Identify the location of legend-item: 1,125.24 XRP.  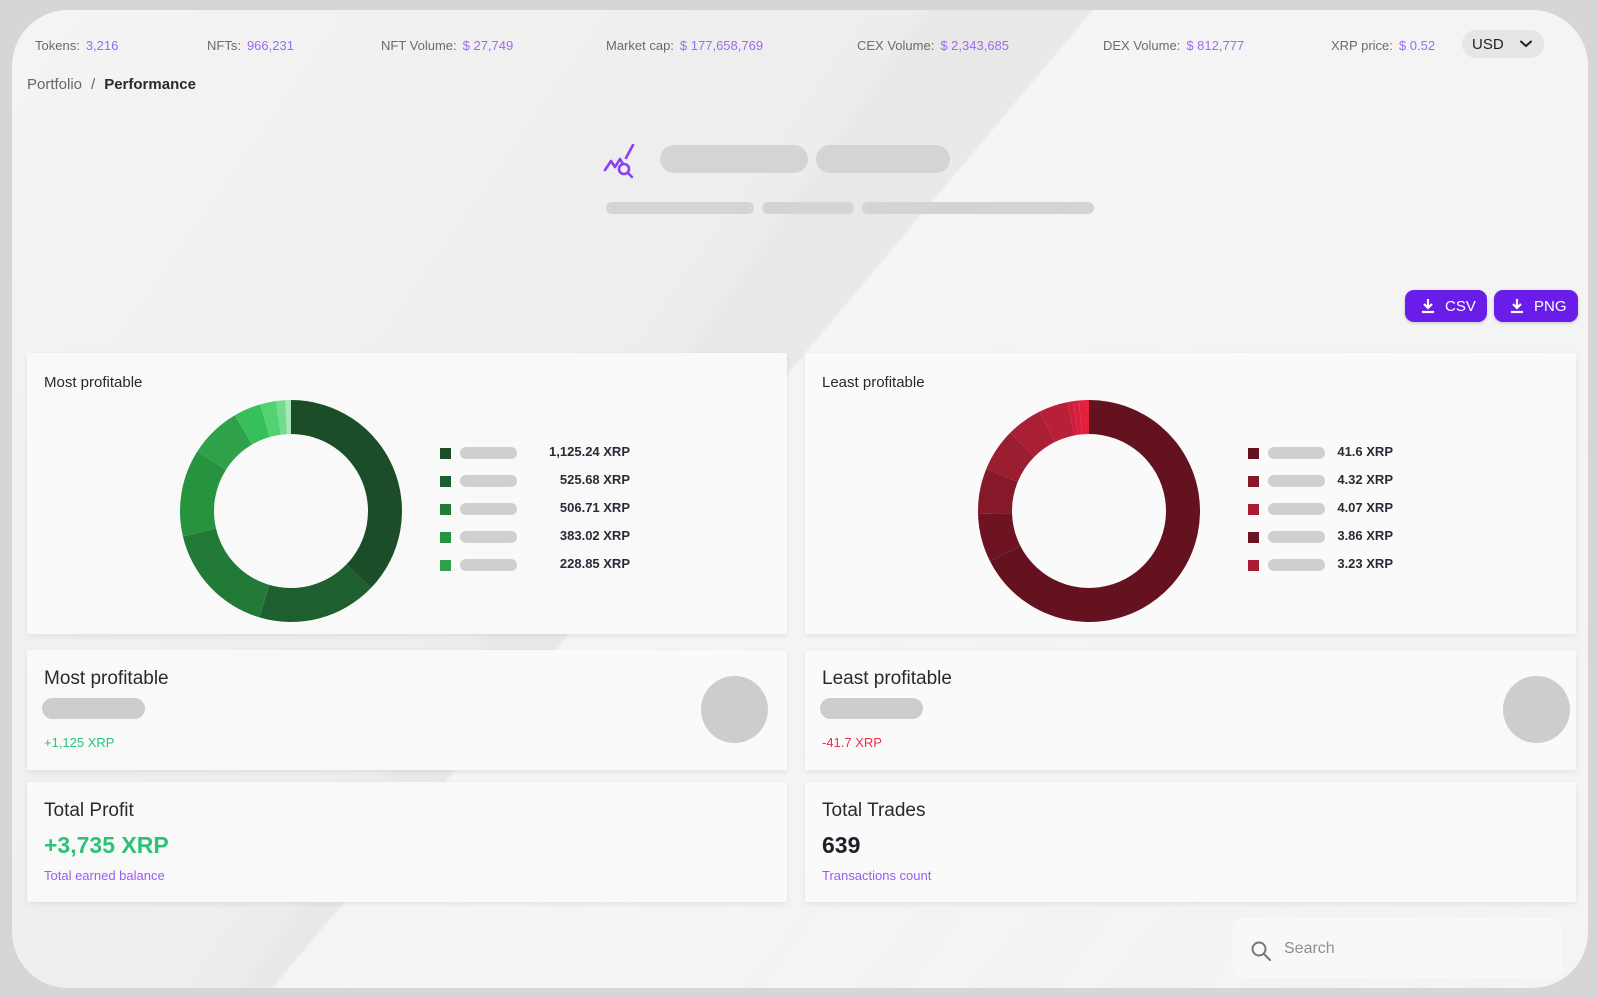
(535, 452).